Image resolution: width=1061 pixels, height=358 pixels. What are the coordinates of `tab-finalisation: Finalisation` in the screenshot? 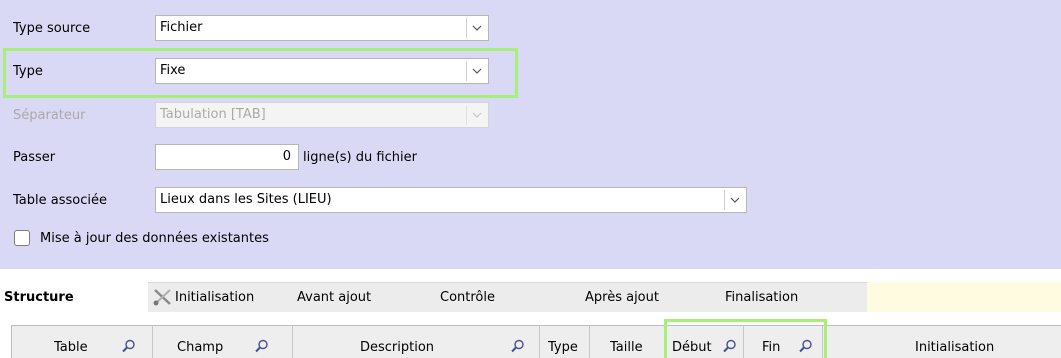 It's located at (761, 297).